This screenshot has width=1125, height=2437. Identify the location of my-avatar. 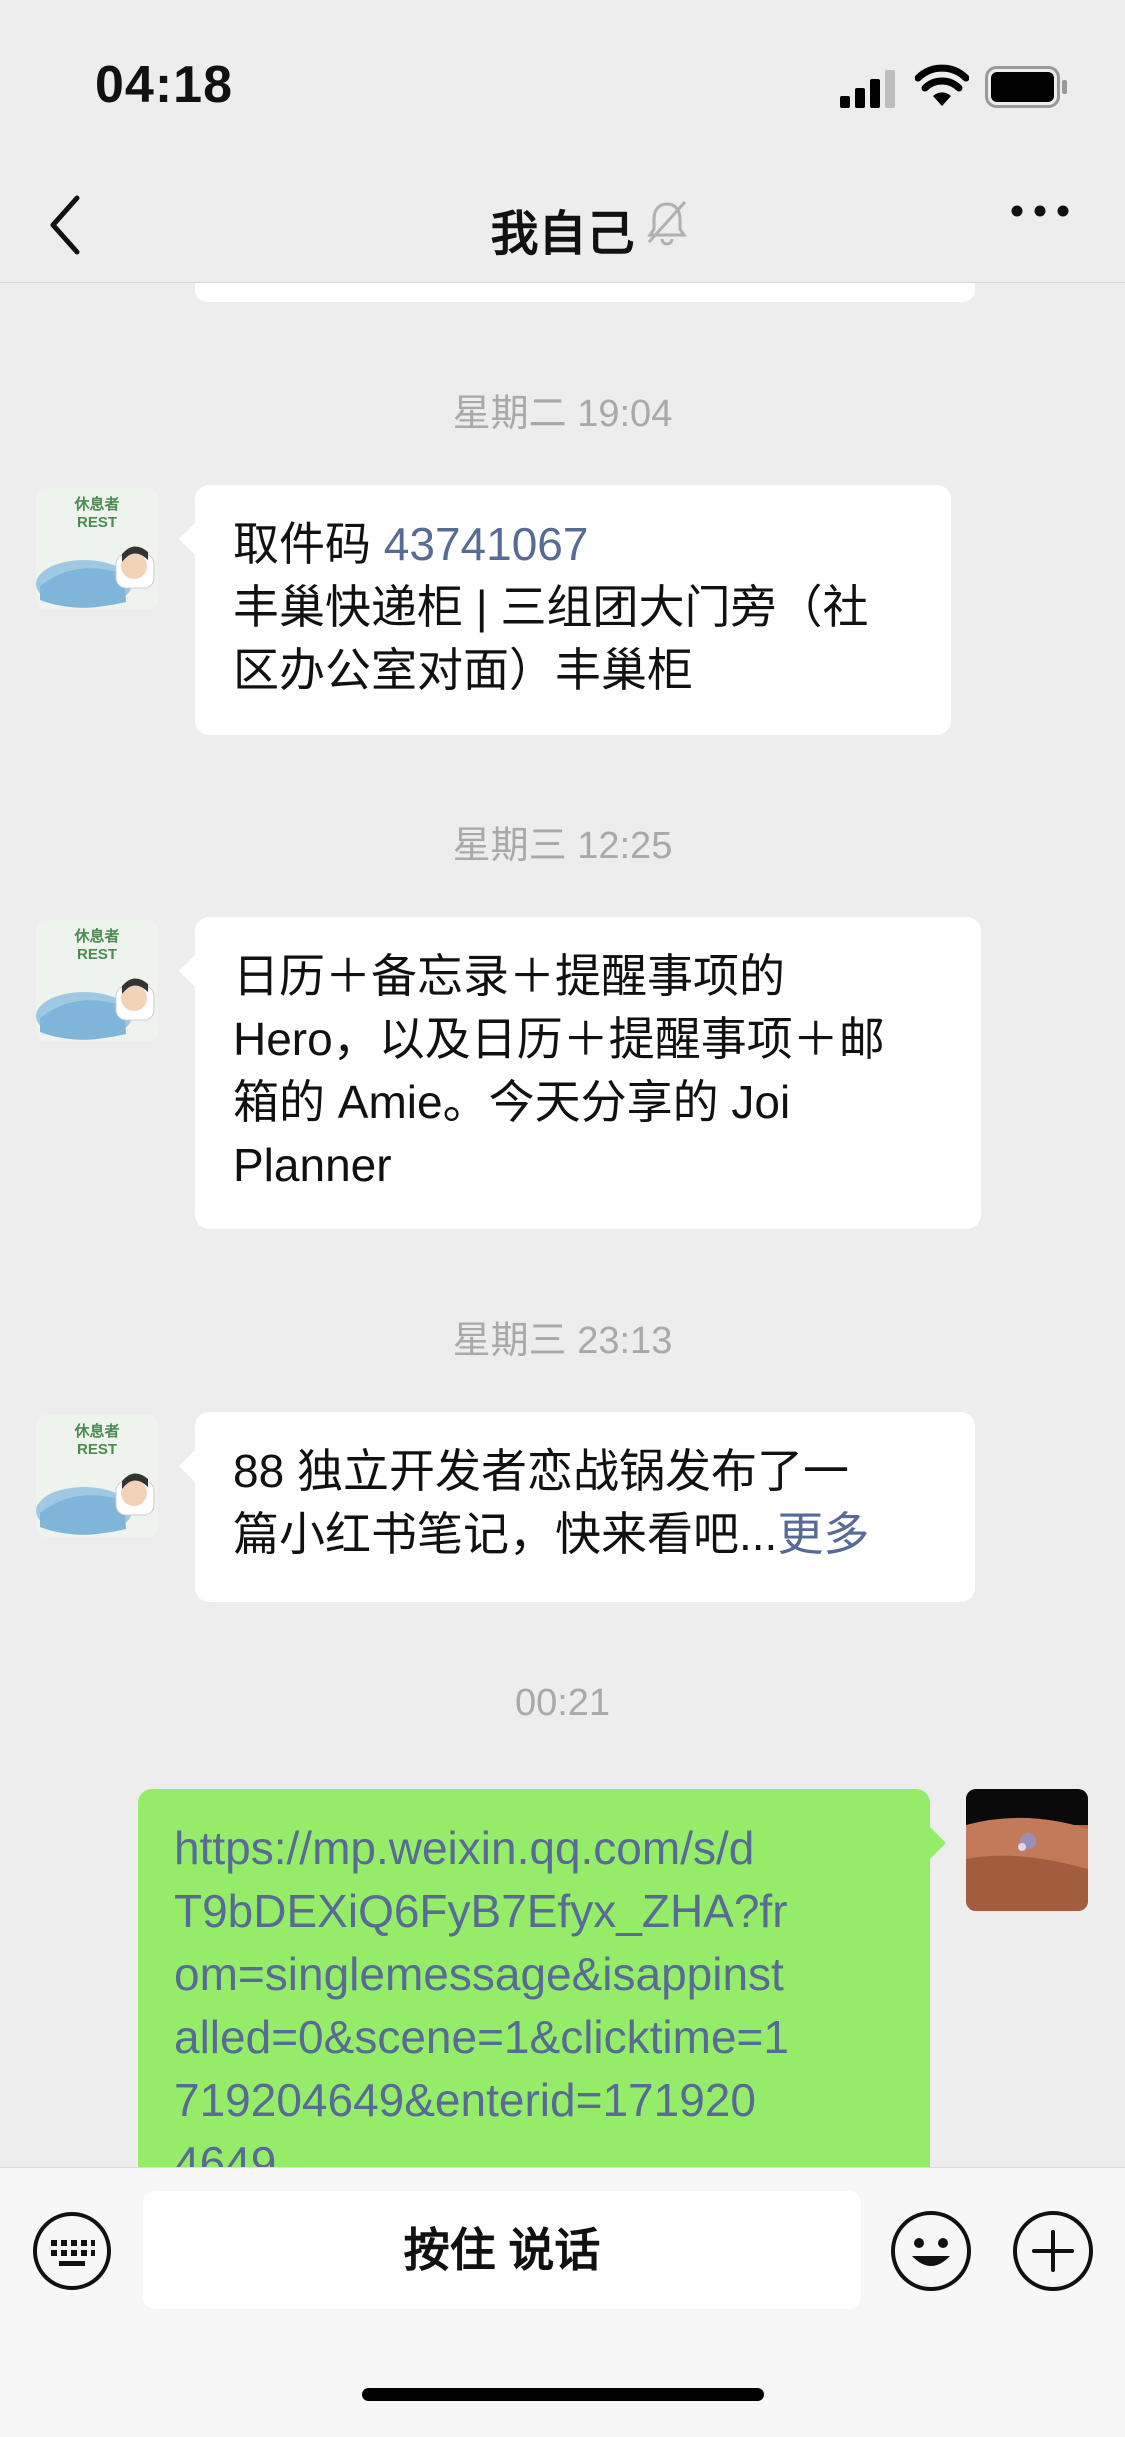
(1027, 1850).